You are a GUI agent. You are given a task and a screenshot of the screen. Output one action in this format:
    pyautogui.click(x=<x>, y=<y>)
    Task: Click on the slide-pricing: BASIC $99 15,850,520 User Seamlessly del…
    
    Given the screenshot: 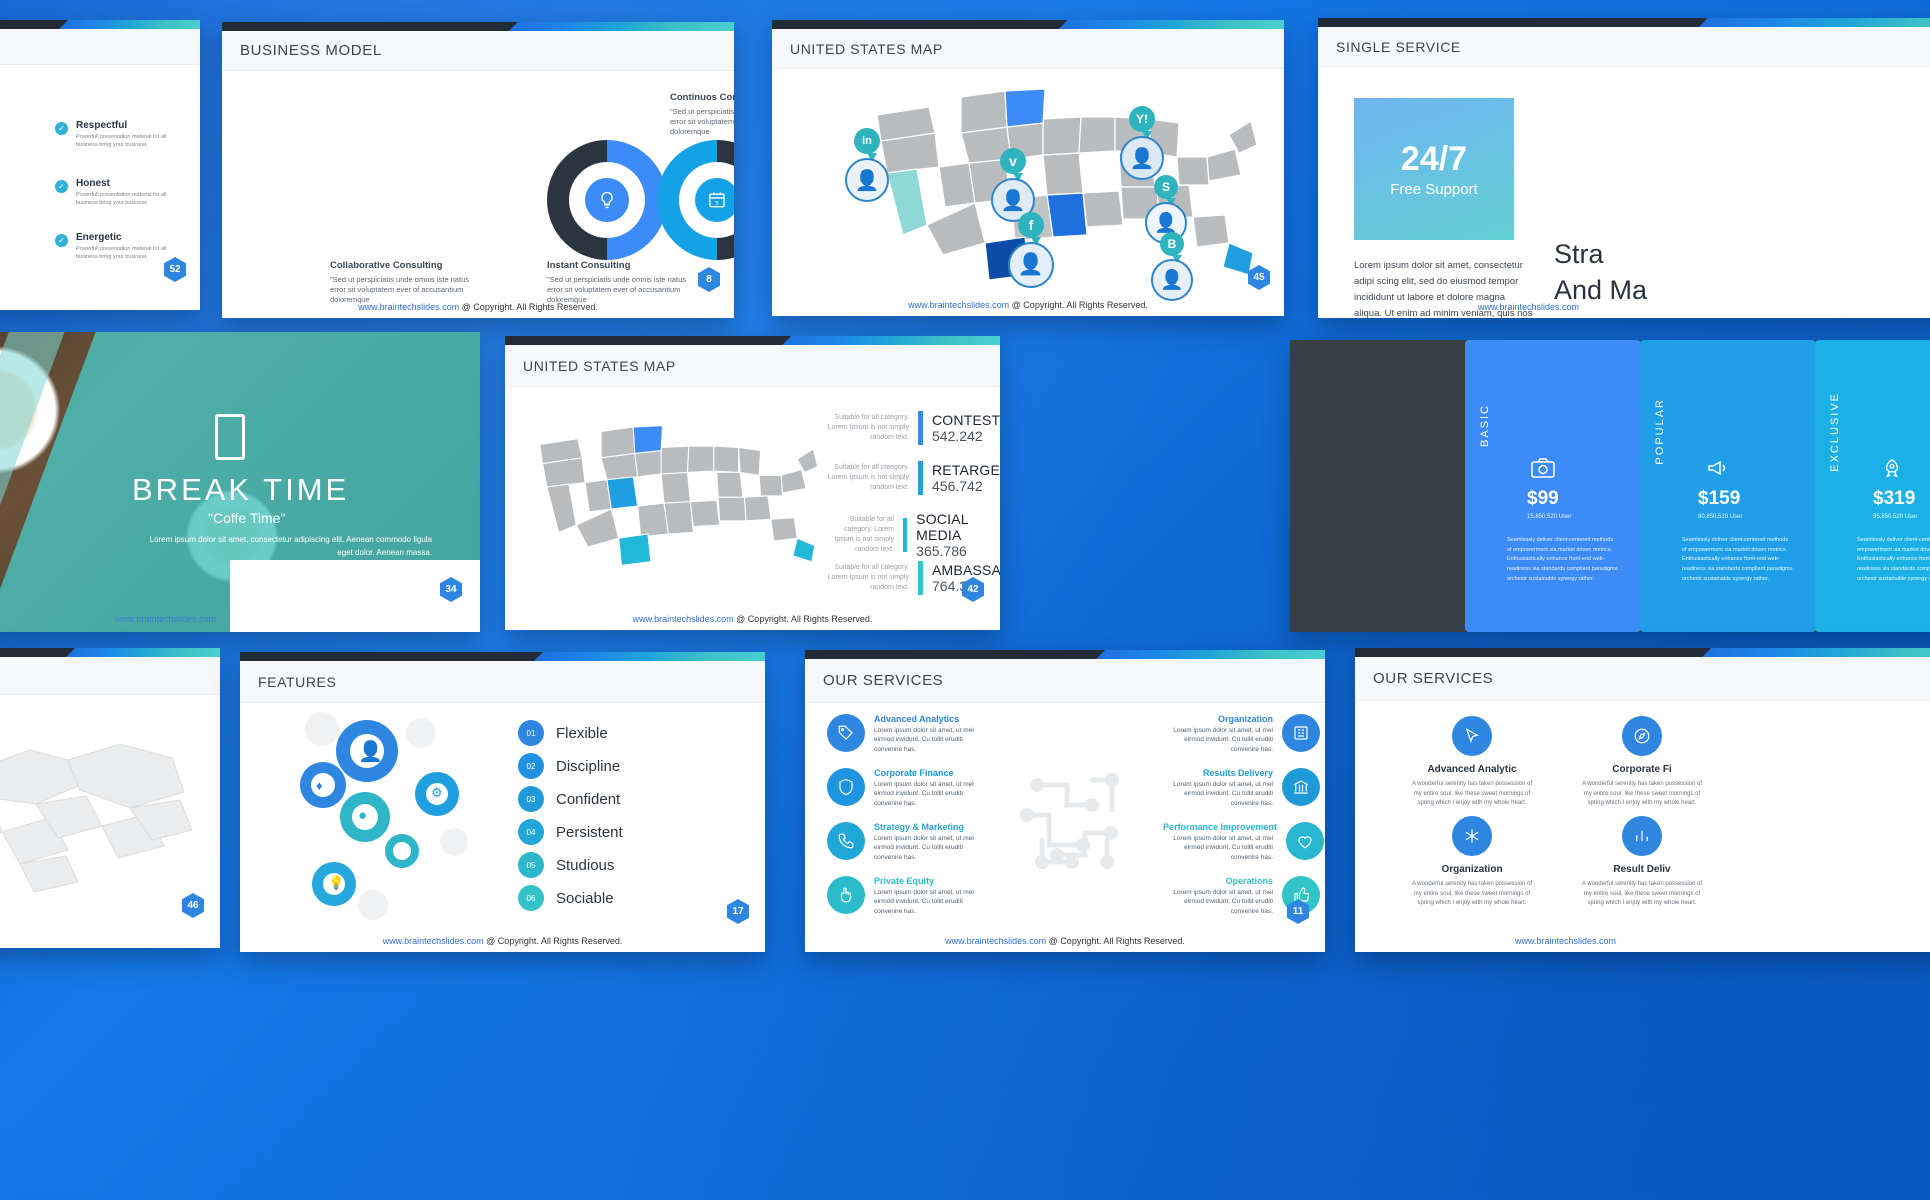 What is the action you would take?
    pyautogui.click(x=1610, y=486)
    